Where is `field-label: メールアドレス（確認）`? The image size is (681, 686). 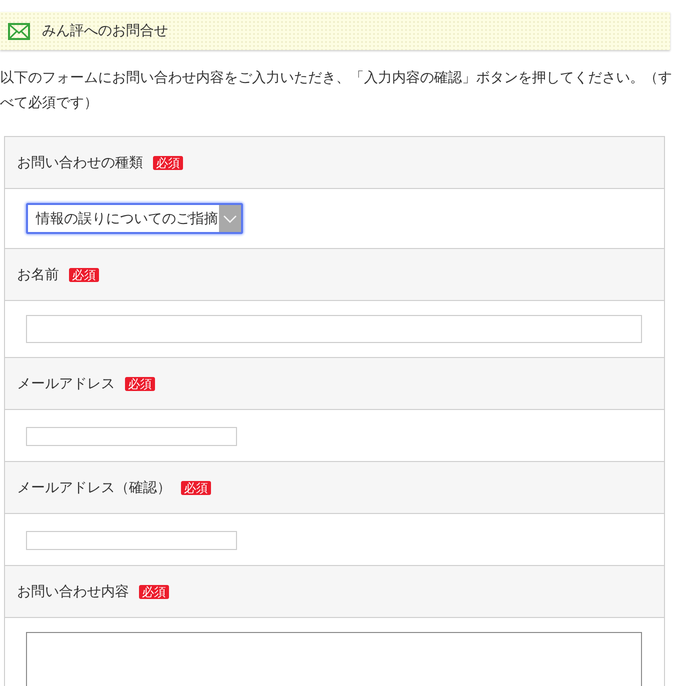
field-label: メールアドレス（確認） is located at coordinates (94, 487).